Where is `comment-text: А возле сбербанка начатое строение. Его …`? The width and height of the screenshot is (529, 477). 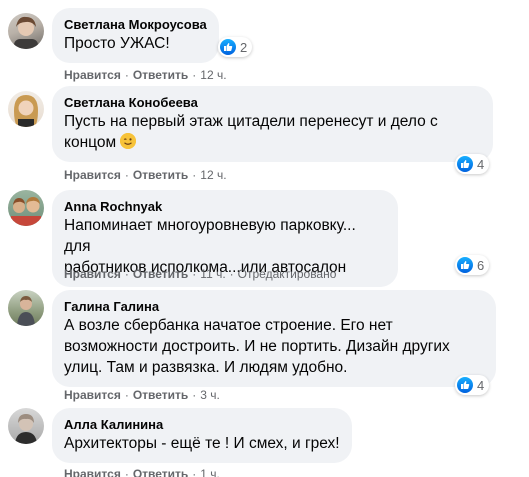
comment-text: А возле сбербанка начатое строение. Его … is located at coordinates (228, 325).